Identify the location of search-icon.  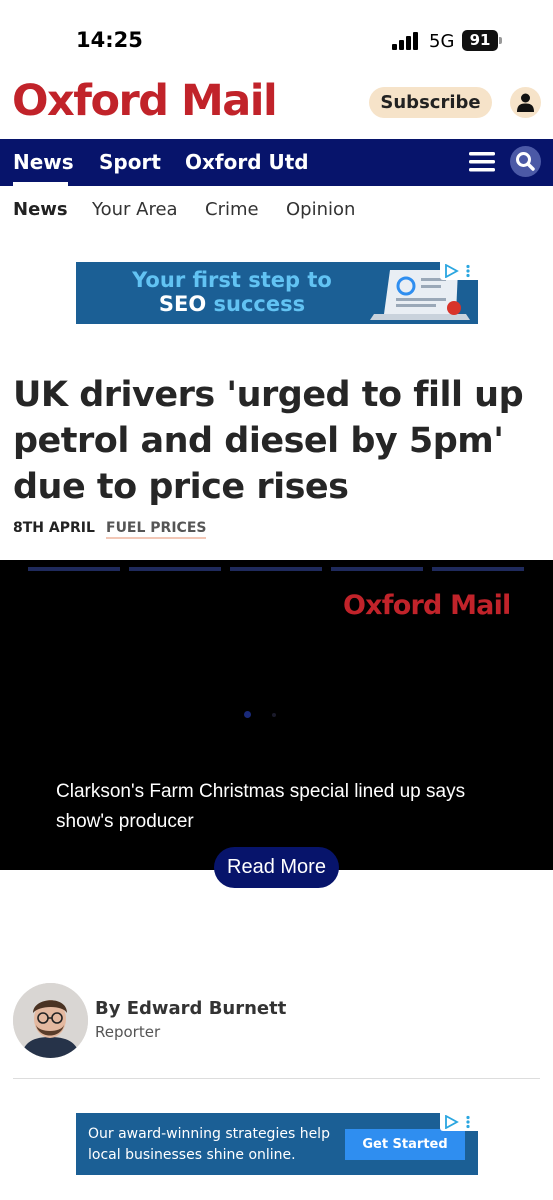
(525, 161).